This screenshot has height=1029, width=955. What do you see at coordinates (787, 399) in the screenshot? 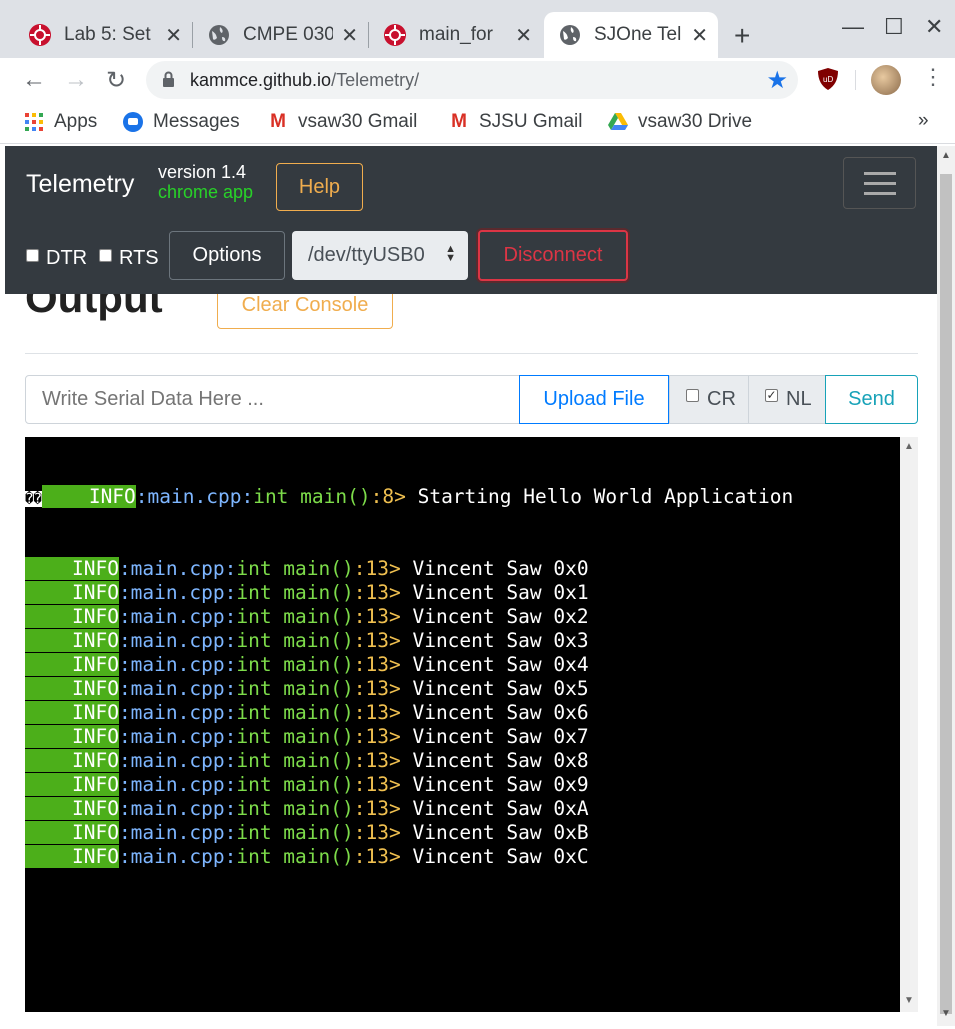
I see `nl-checkbox-addon: ✓ NL` at bounding box center [787, 399].